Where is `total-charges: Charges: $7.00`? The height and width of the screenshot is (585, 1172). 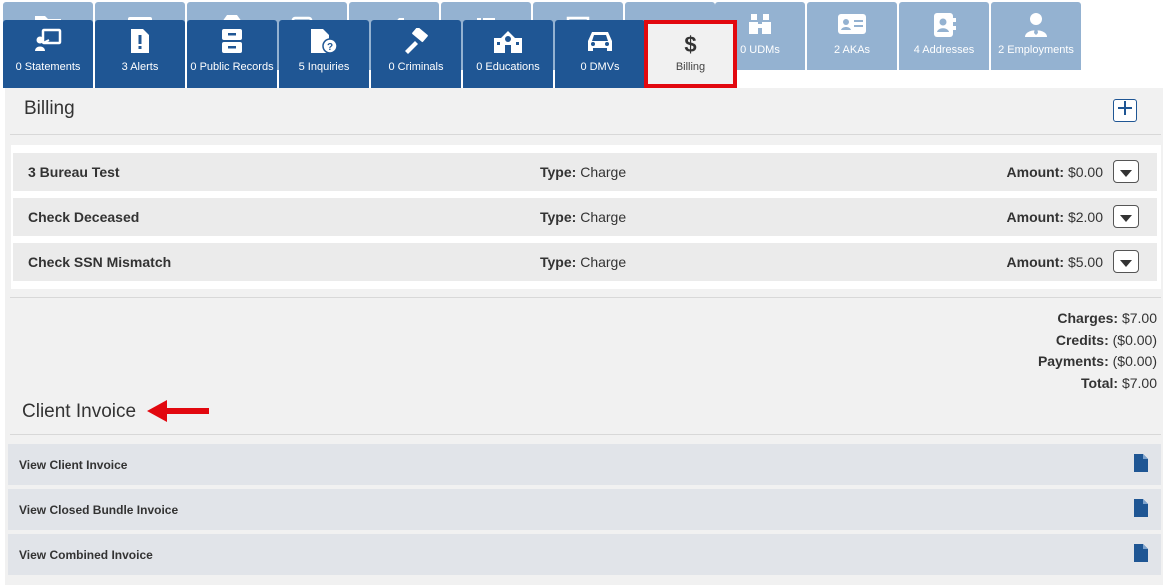
total-charges: Charges: $7.00 is located at coordinates (1097, 319).